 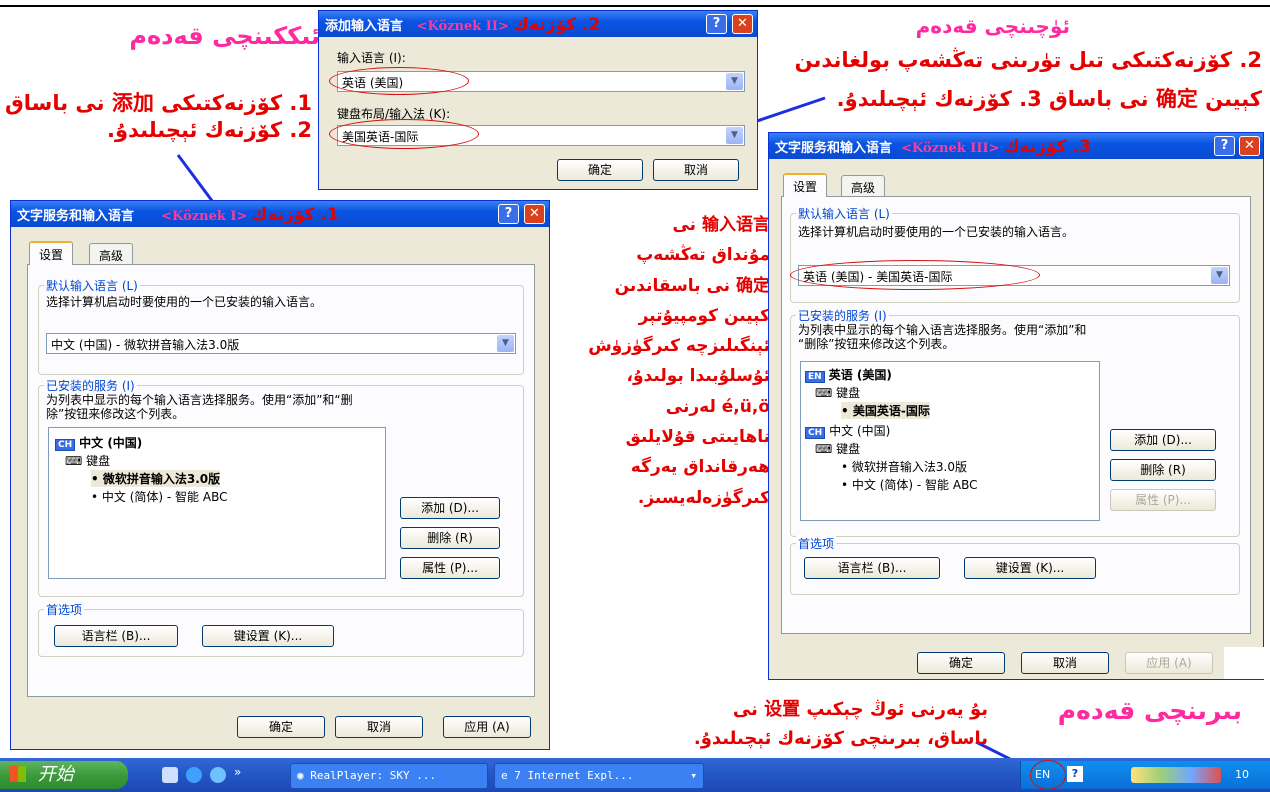 I want to click on help-icon: ?, so click(x=1075, y=774).